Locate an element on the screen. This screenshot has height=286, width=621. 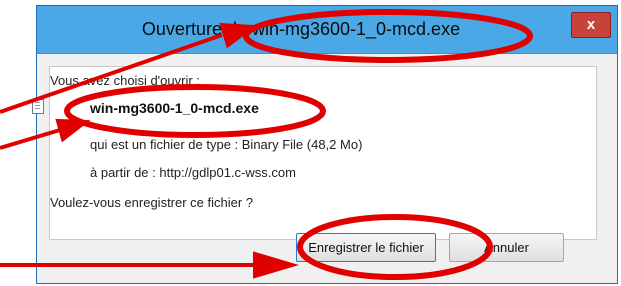
save-button-ellipse is located at coordinates (395, 247).